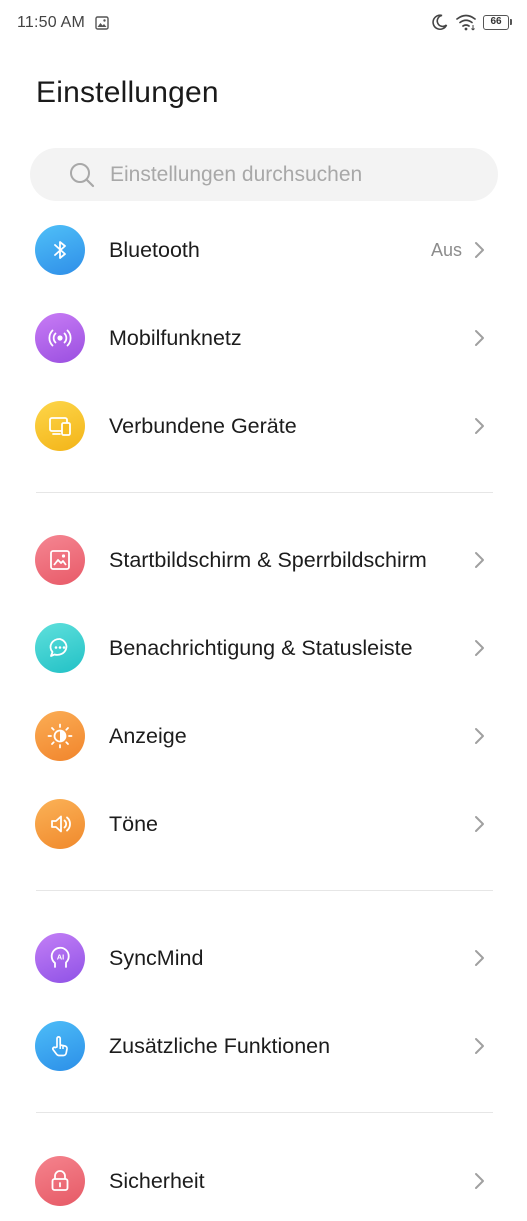  I want to click on svg-text: AI, so click(61, 957).